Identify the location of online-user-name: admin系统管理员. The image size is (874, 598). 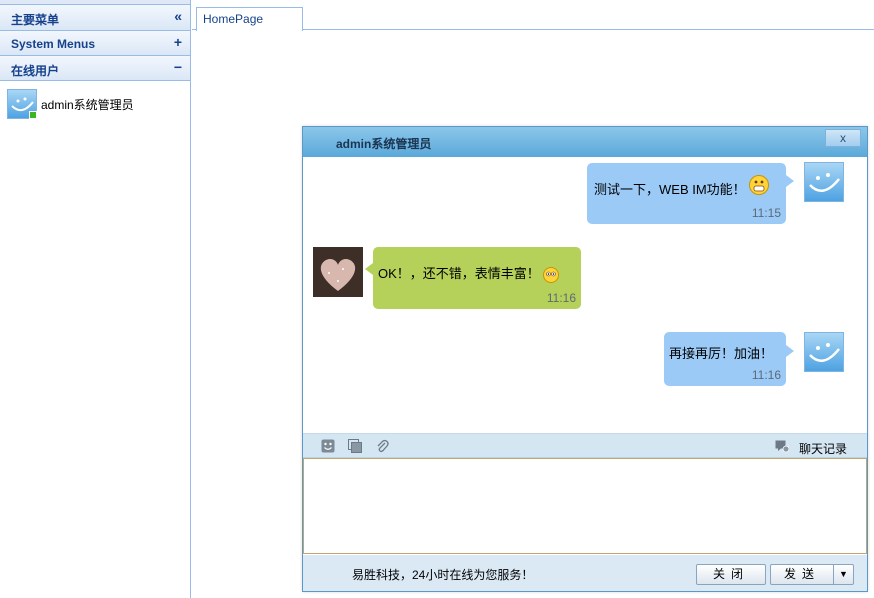
(87, 105).